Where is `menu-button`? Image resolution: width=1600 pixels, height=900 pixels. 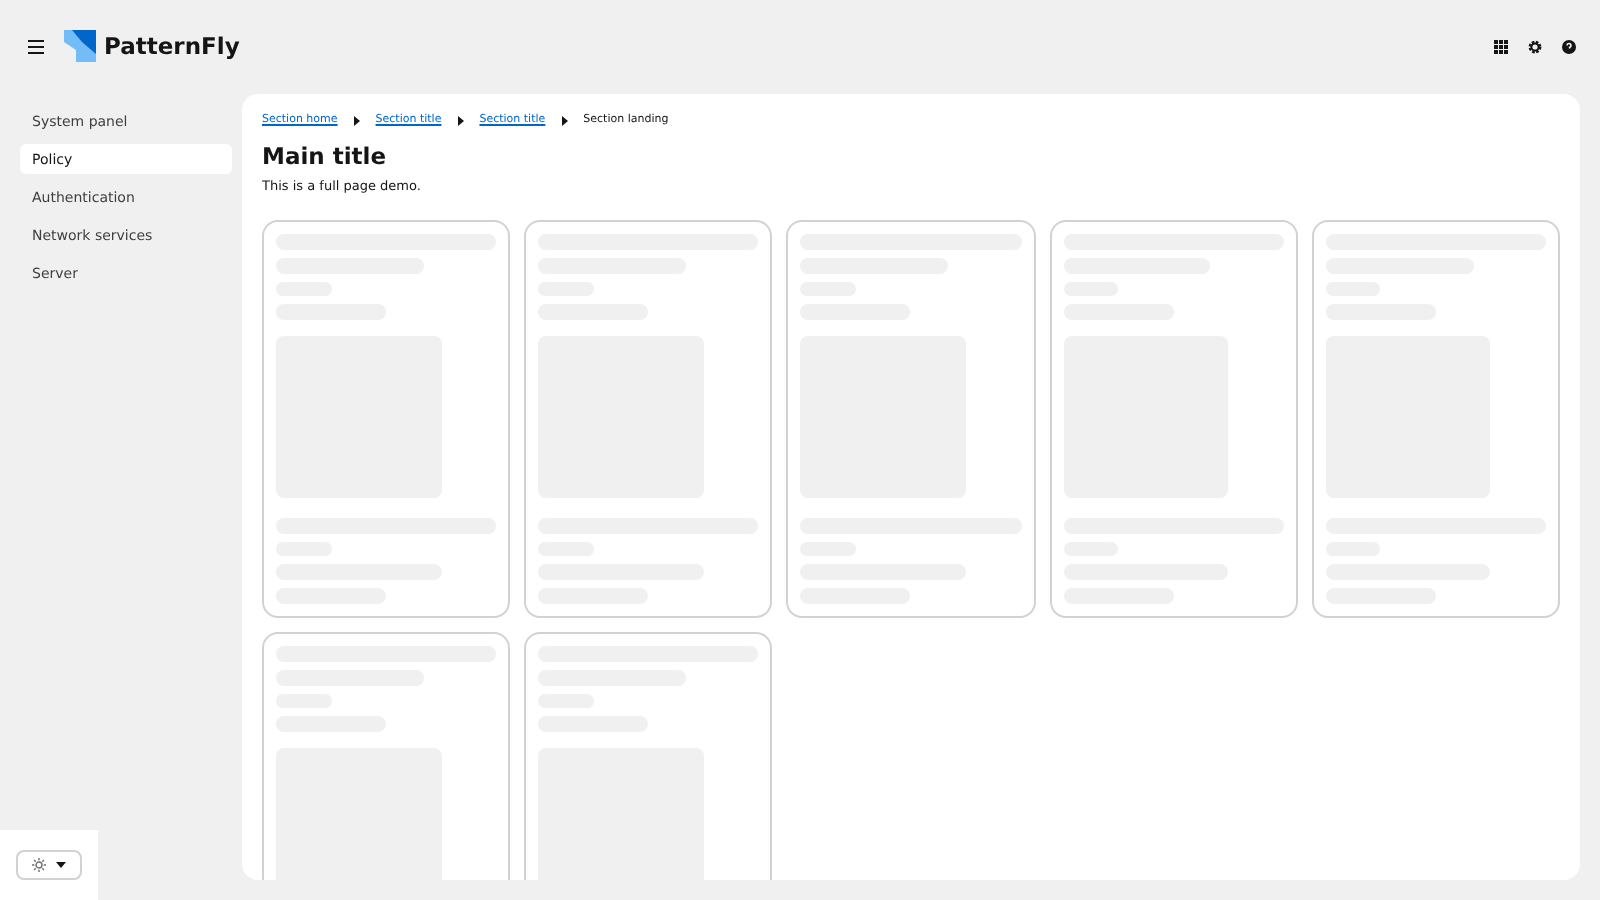 menu-button is located at coordinates (36, 46).